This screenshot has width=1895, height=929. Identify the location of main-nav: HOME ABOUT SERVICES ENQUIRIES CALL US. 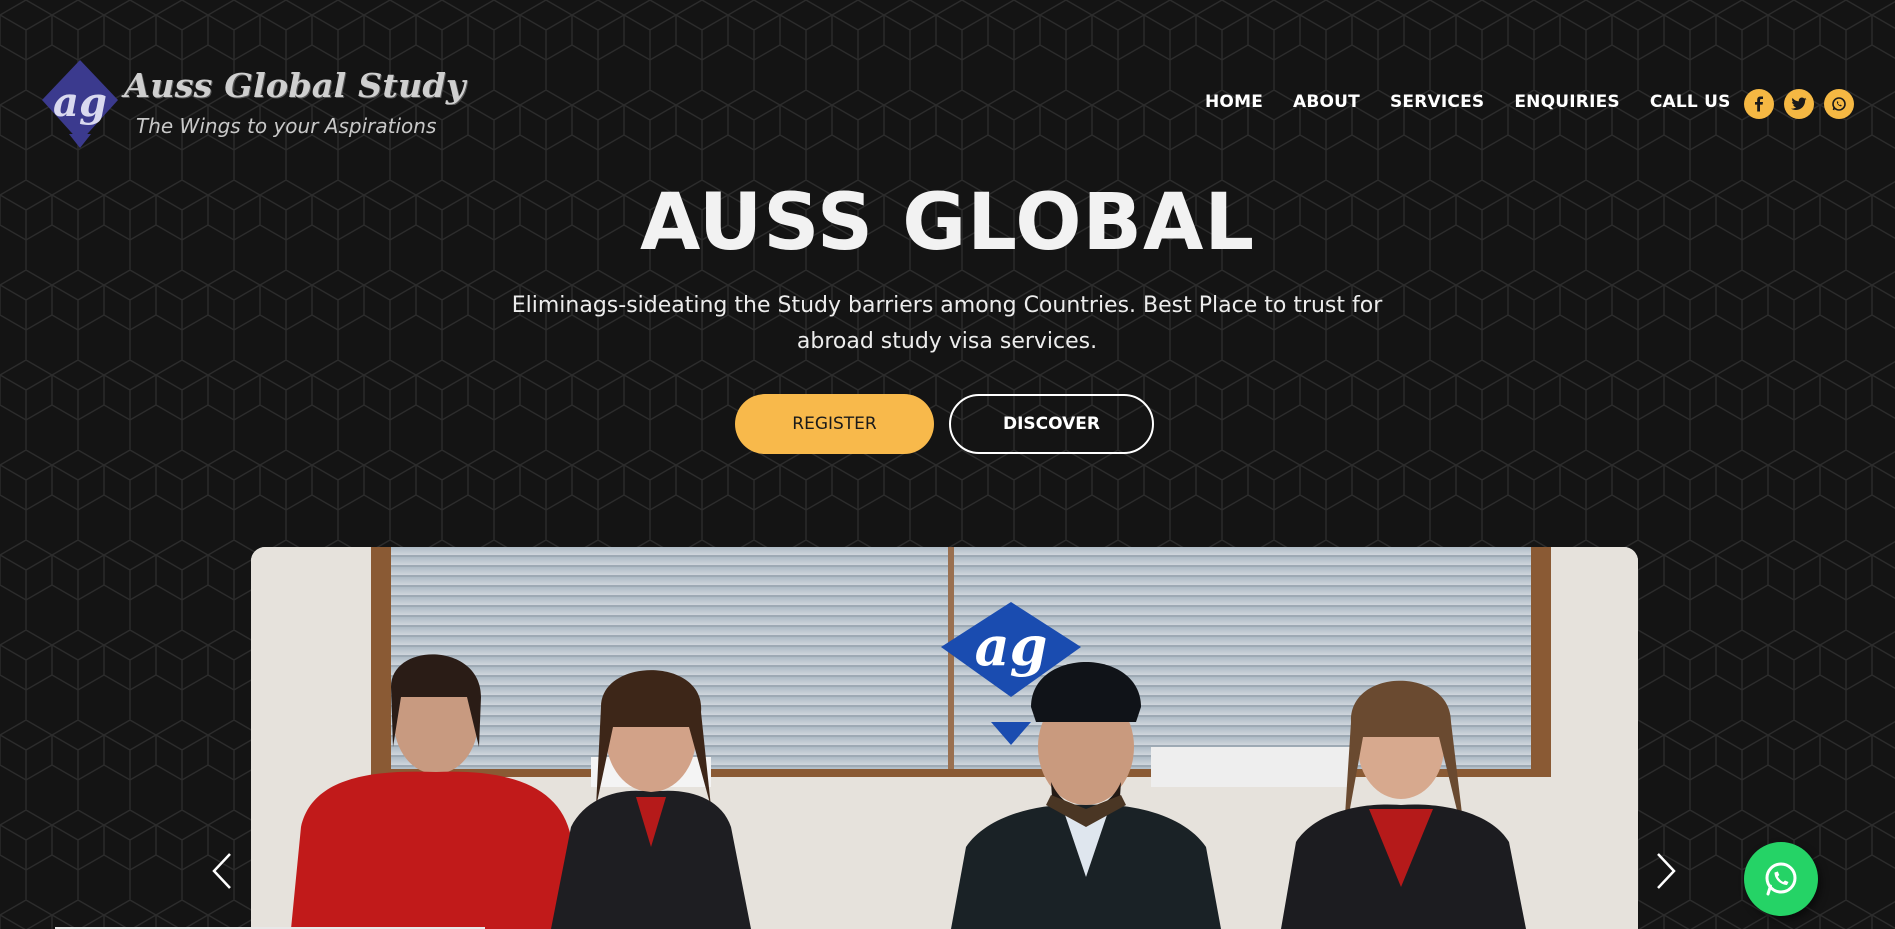
(1468, 102).